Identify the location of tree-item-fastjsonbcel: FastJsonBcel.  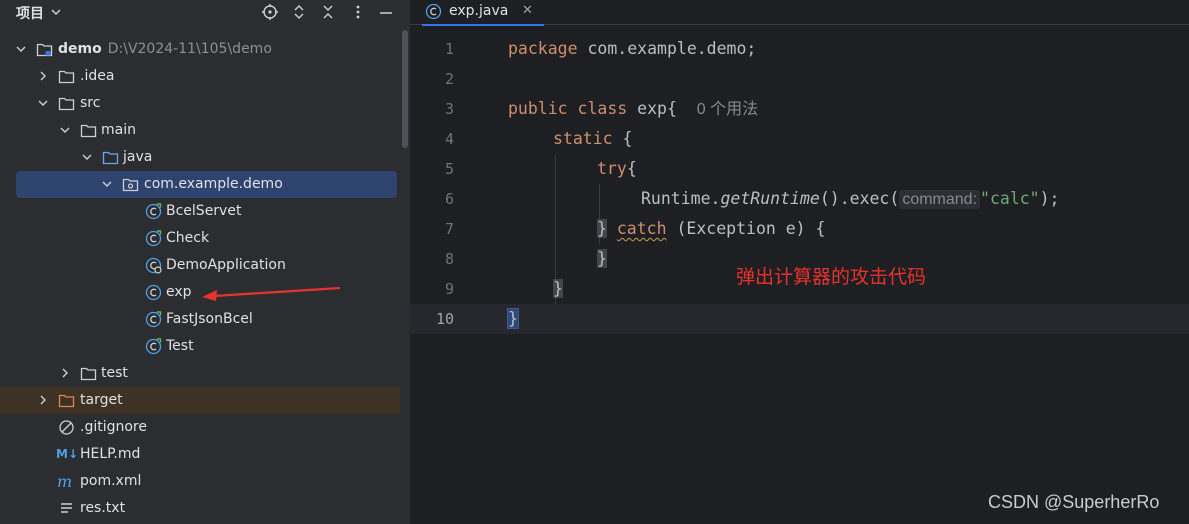
(202, 319).